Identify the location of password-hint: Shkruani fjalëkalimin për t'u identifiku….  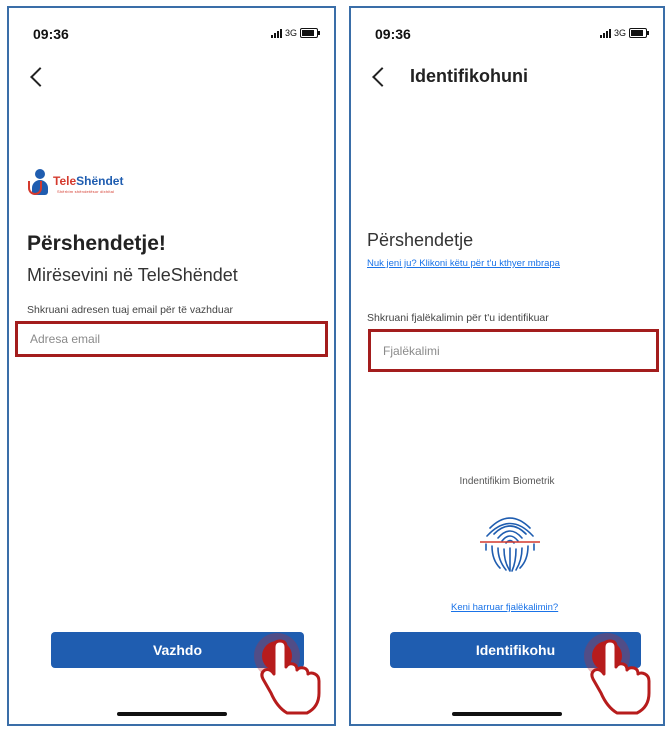
(458, 318).